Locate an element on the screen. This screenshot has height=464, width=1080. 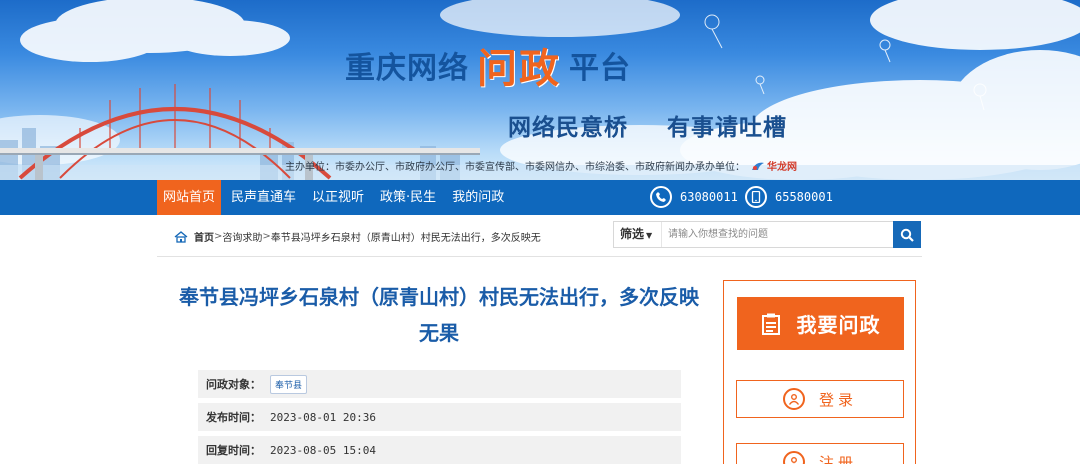
meta-target-label: 问政对象： is located at coordinates (233, 384).